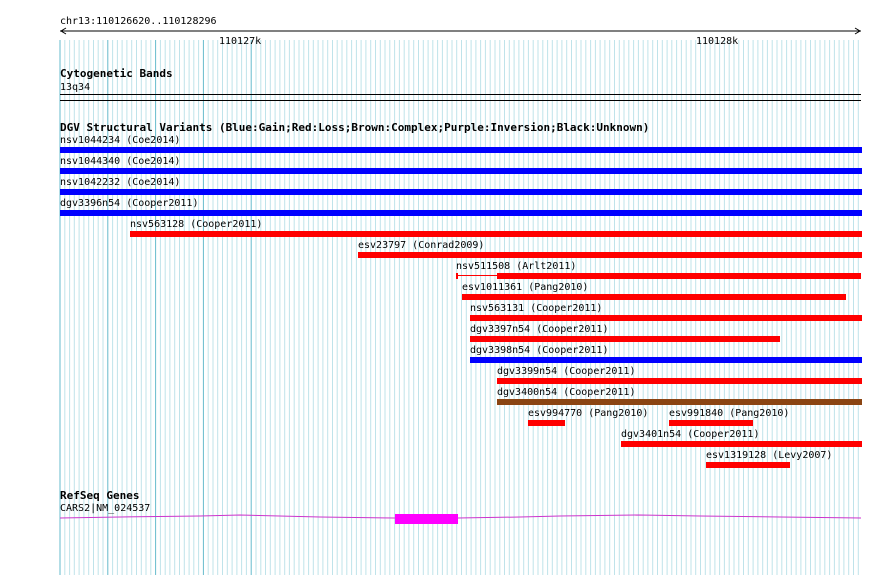 This screenshot has width=890, height=575. Describe the element at coordinates (588, 413) in the screenshot. I see `variant-label: esv994770 (Pang2010)` at that location.